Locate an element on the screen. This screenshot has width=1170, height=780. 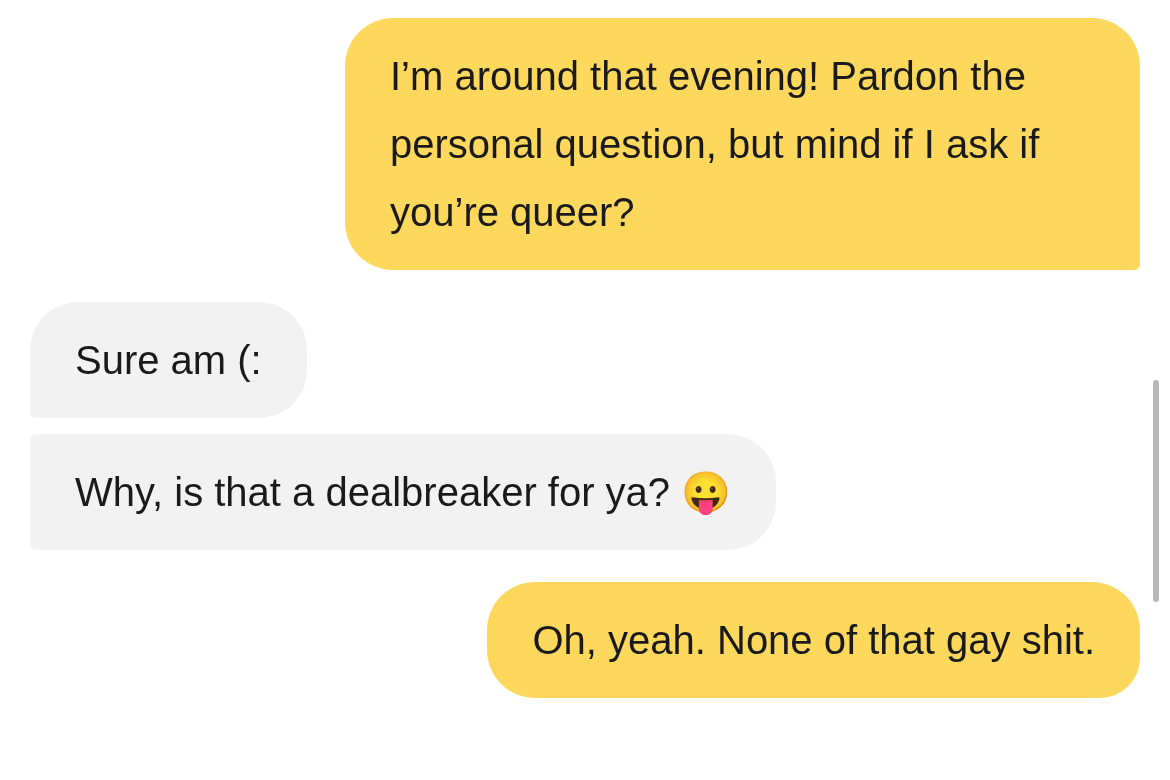
received-message-bubble: Sure am (: is located at coordinates (168, 360).